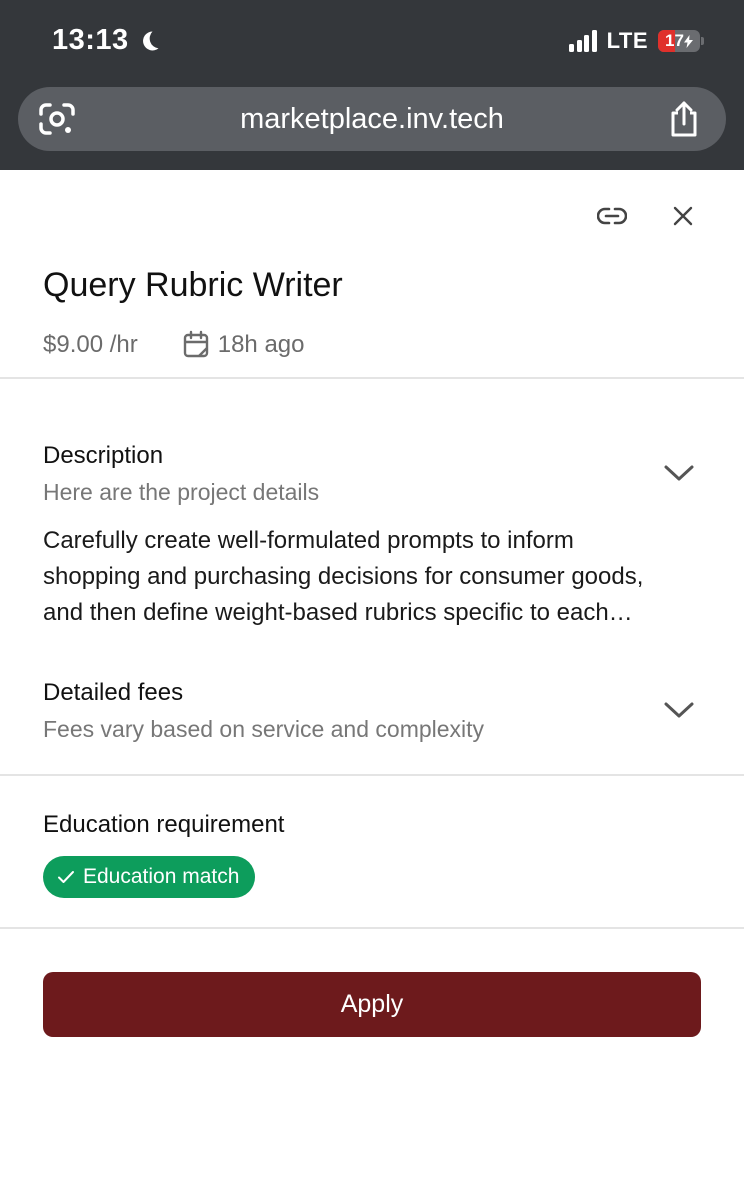  I want to click on address-bar: marketplace.inv.tech, so click(372, 119).